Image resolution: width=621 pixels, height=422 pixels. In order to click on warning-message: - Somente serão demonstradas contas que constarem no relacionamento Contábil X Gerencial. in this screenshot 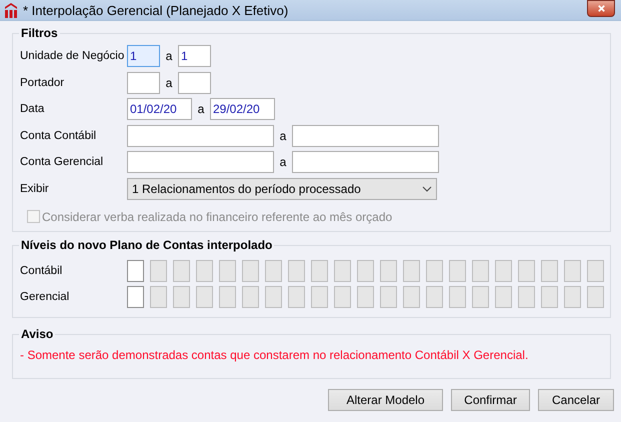, I will do `click(275, 355)`.